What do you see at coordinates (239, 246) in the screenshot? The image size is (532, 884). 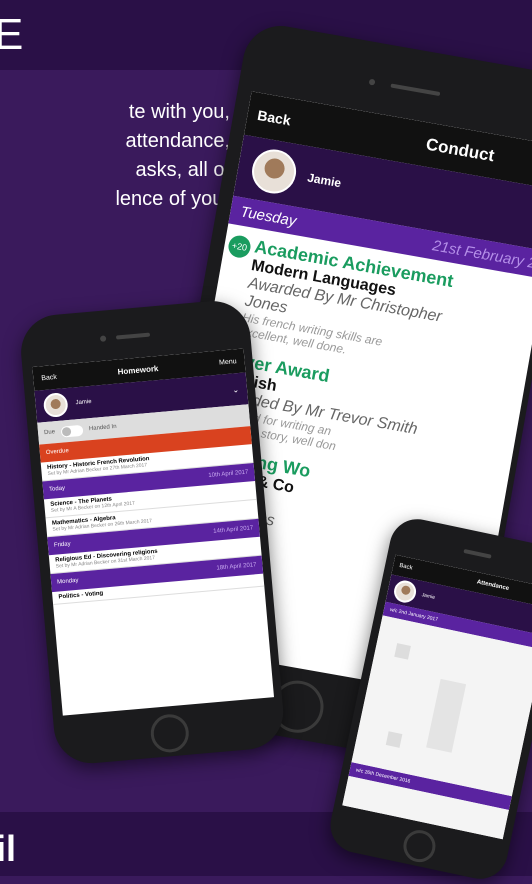 I see `points-badge: +20` at bounding box center [239, 246].